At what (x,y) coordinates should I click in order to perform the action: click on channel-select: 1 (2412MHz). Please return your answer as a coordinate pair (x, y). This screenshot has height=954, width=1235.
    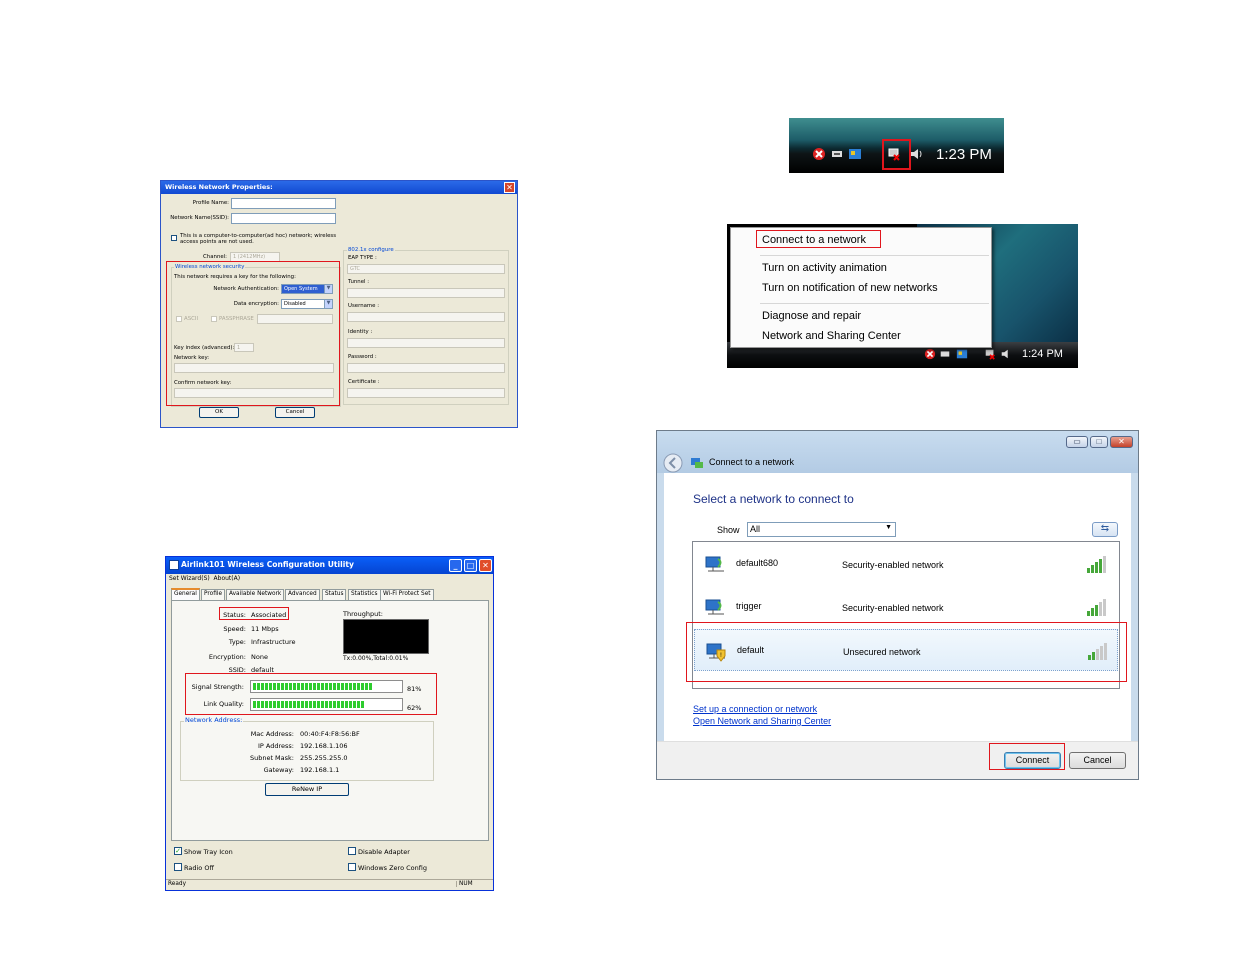
    Looking at the image, I should click on (255, 257).